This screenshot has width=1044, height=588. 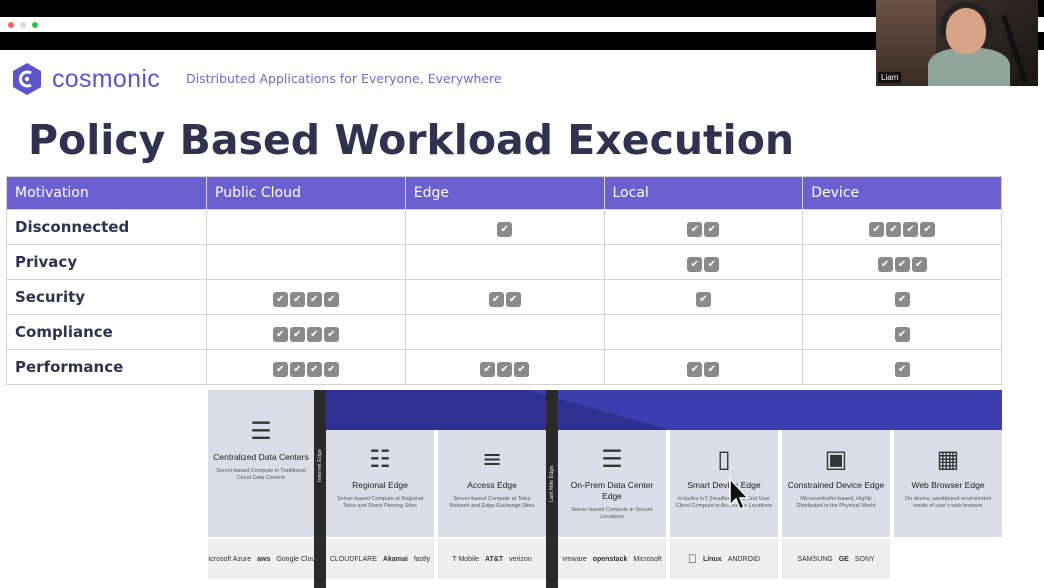 I want to click on phone-router-icon: ▯, so click(x=724, y=459).